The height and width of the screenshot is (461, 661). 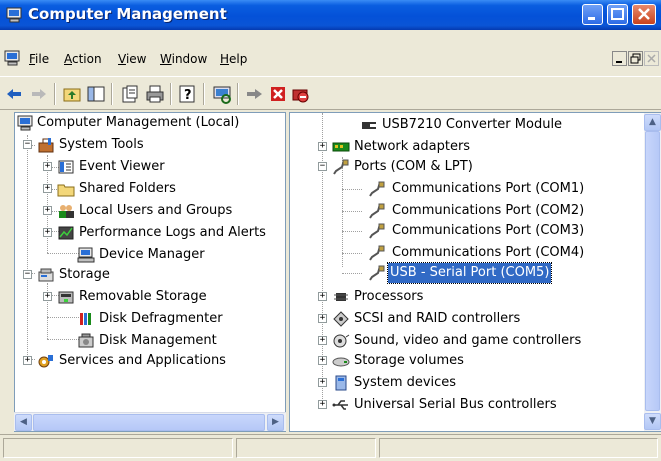 I want to click on tree-label-selected: USB - Serial Port (COM5), so click(x=469, y=273).